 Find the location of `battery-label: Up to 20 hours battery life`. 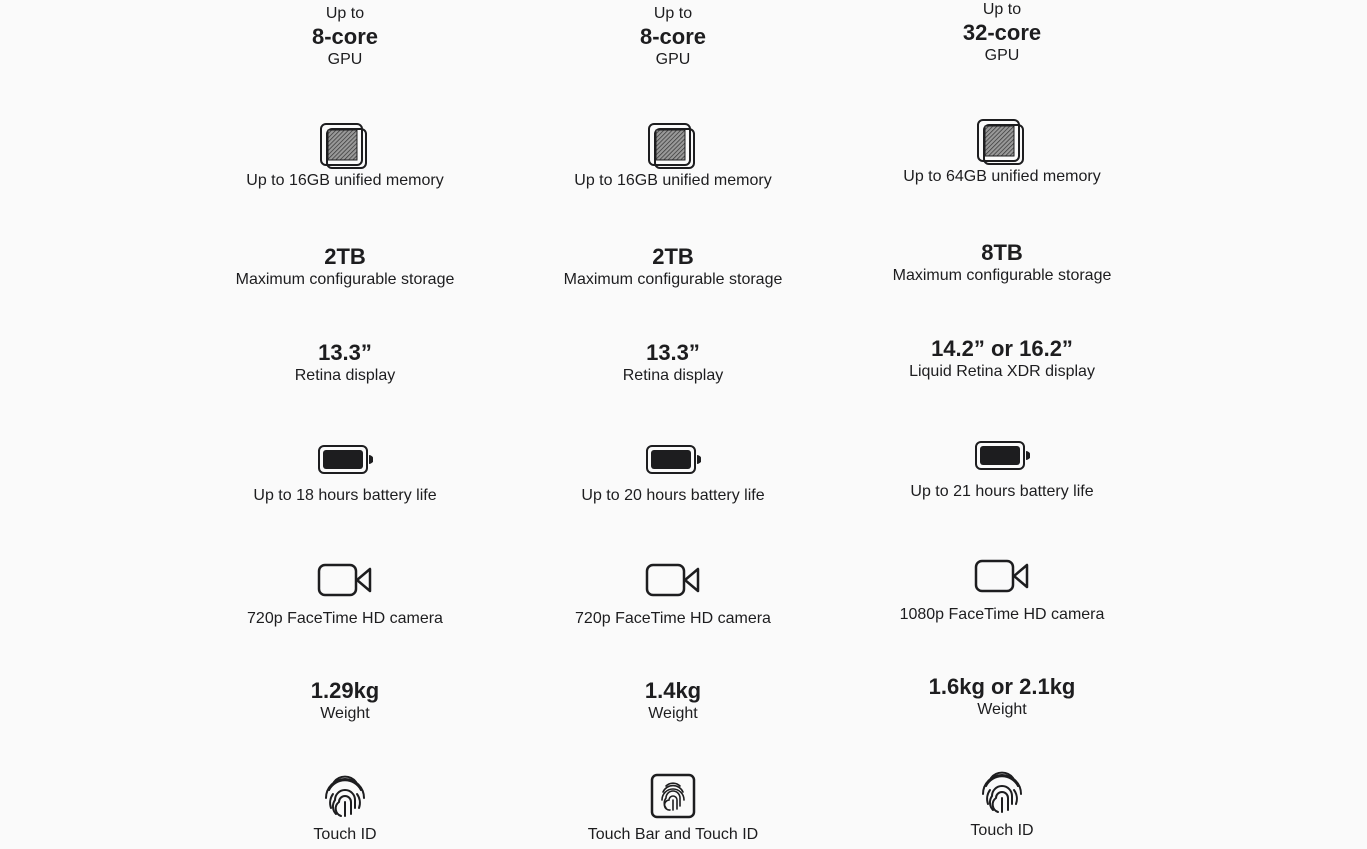

battery-label: Up to 20 hours battery life is located at coordinates (673, 495).